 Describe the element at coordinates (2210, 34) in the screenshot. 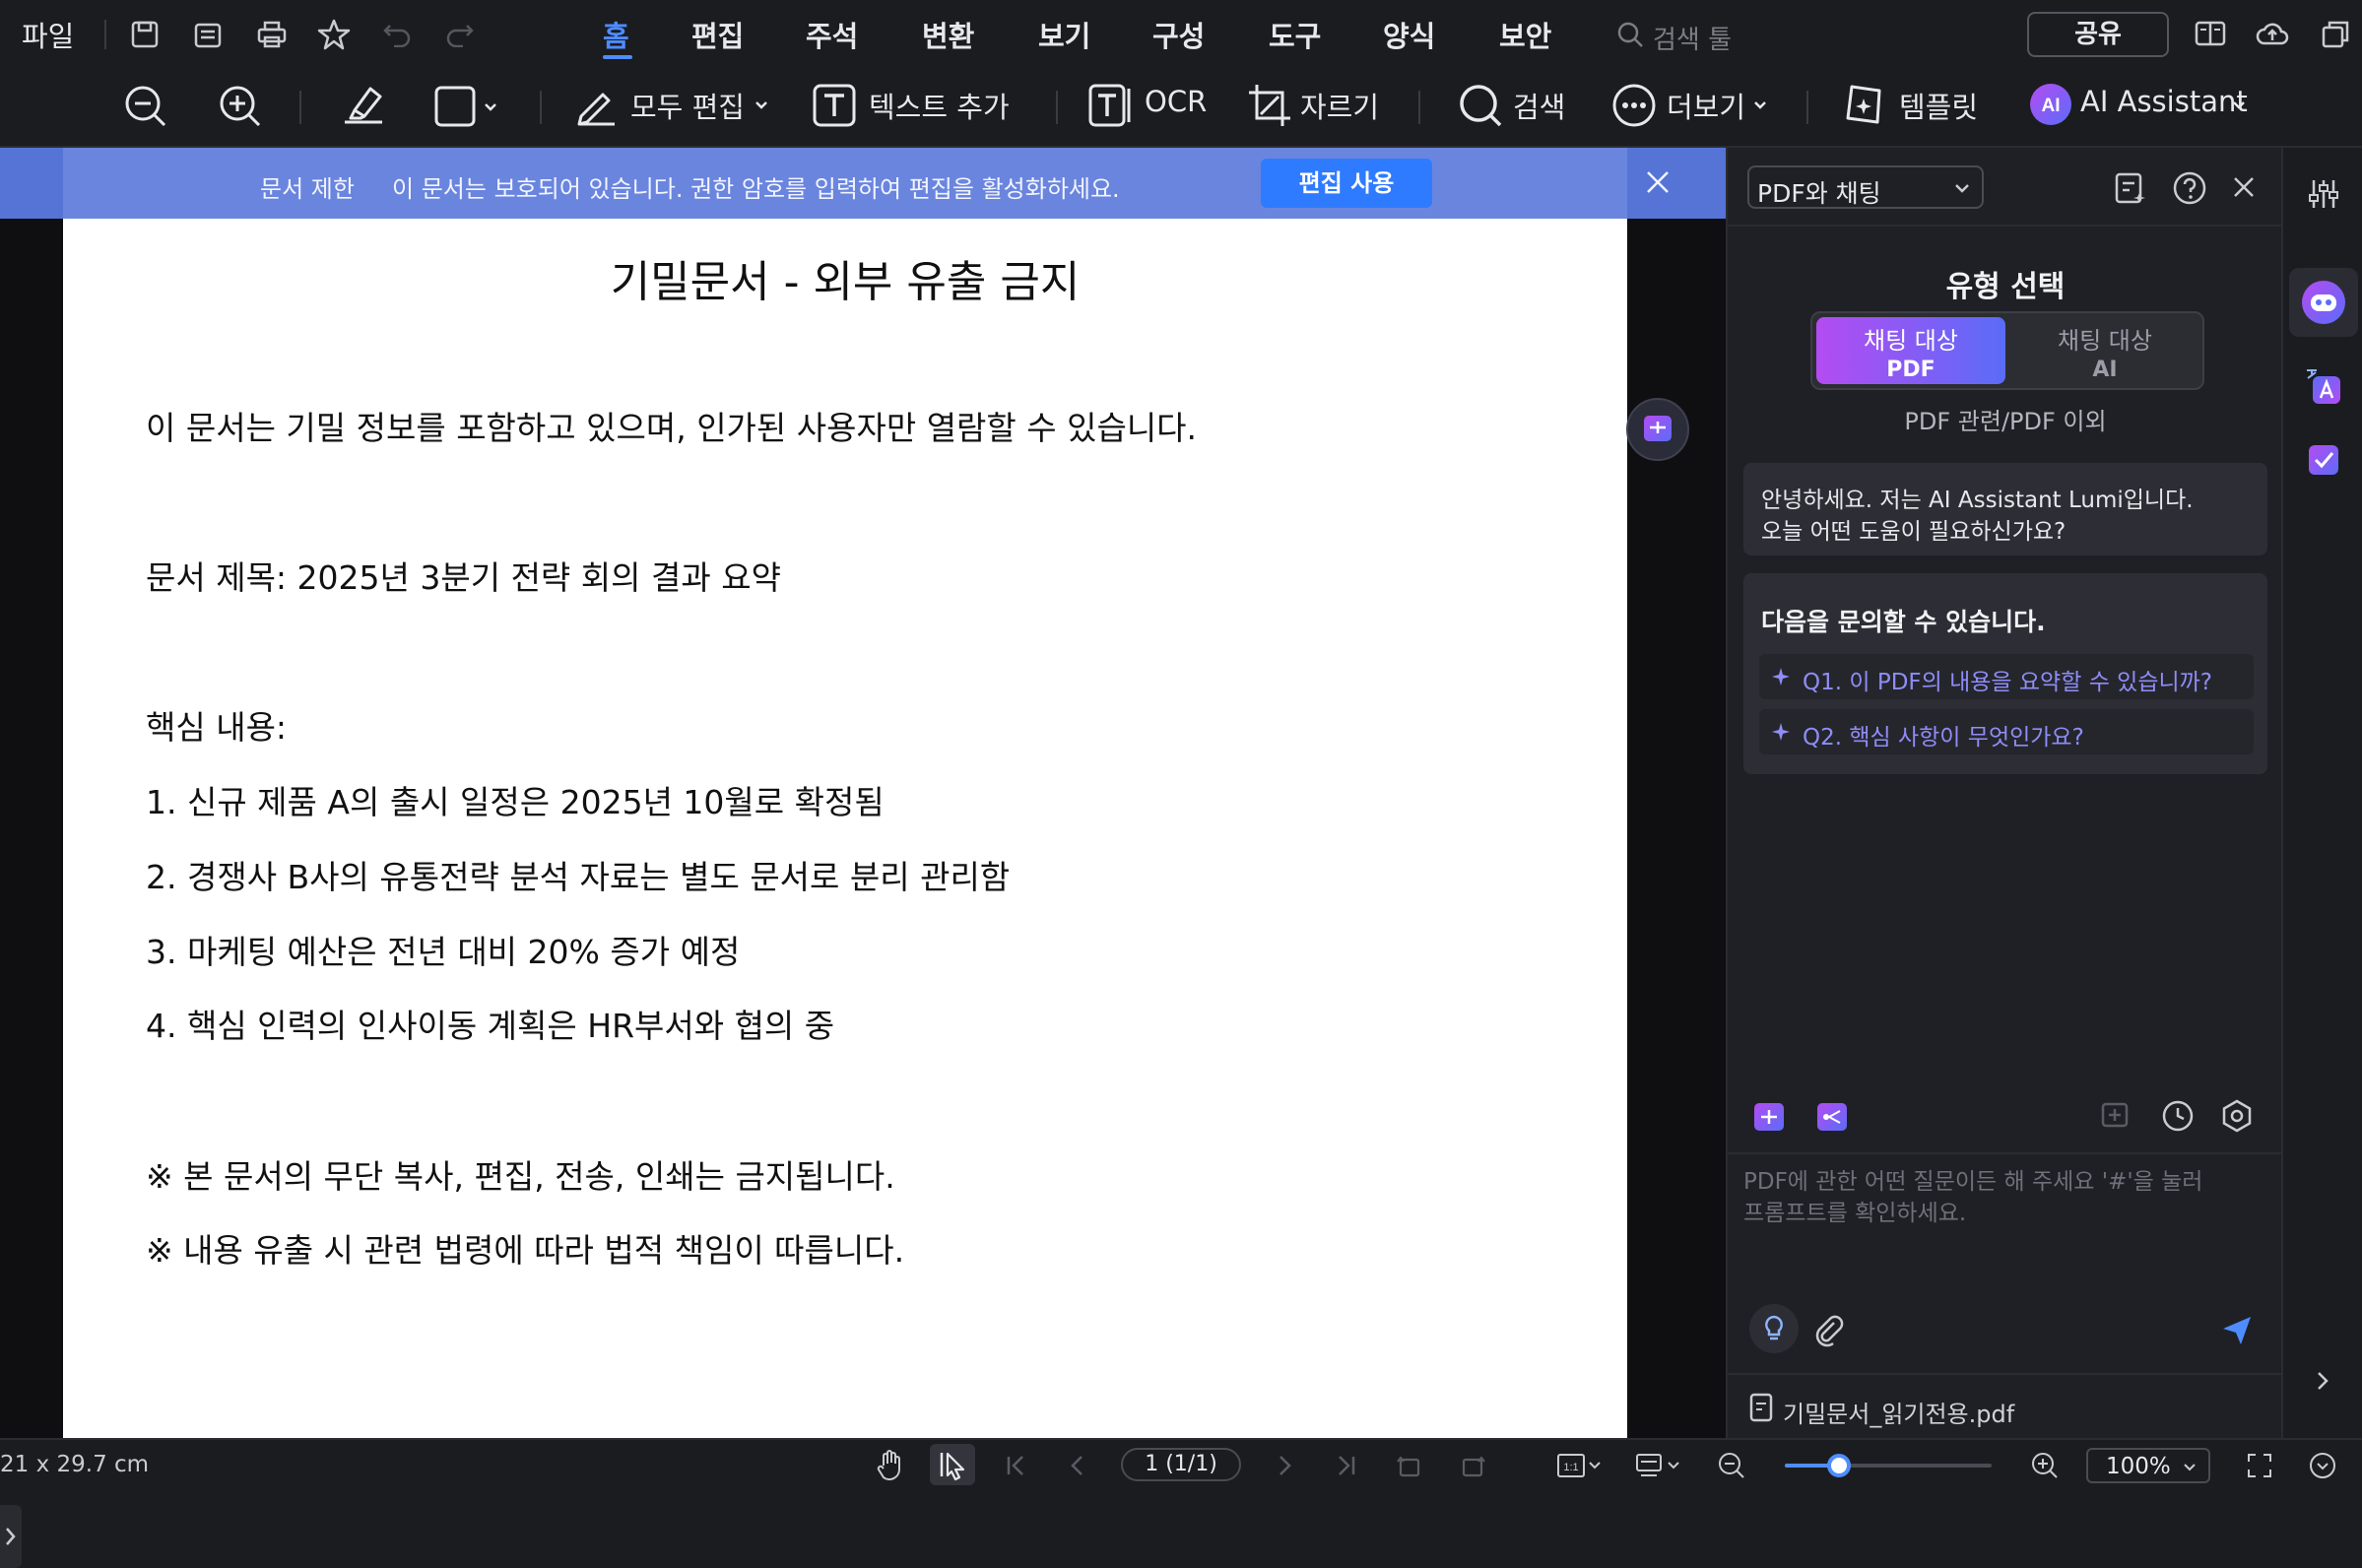

I see `reader-mode-icon` at that location.